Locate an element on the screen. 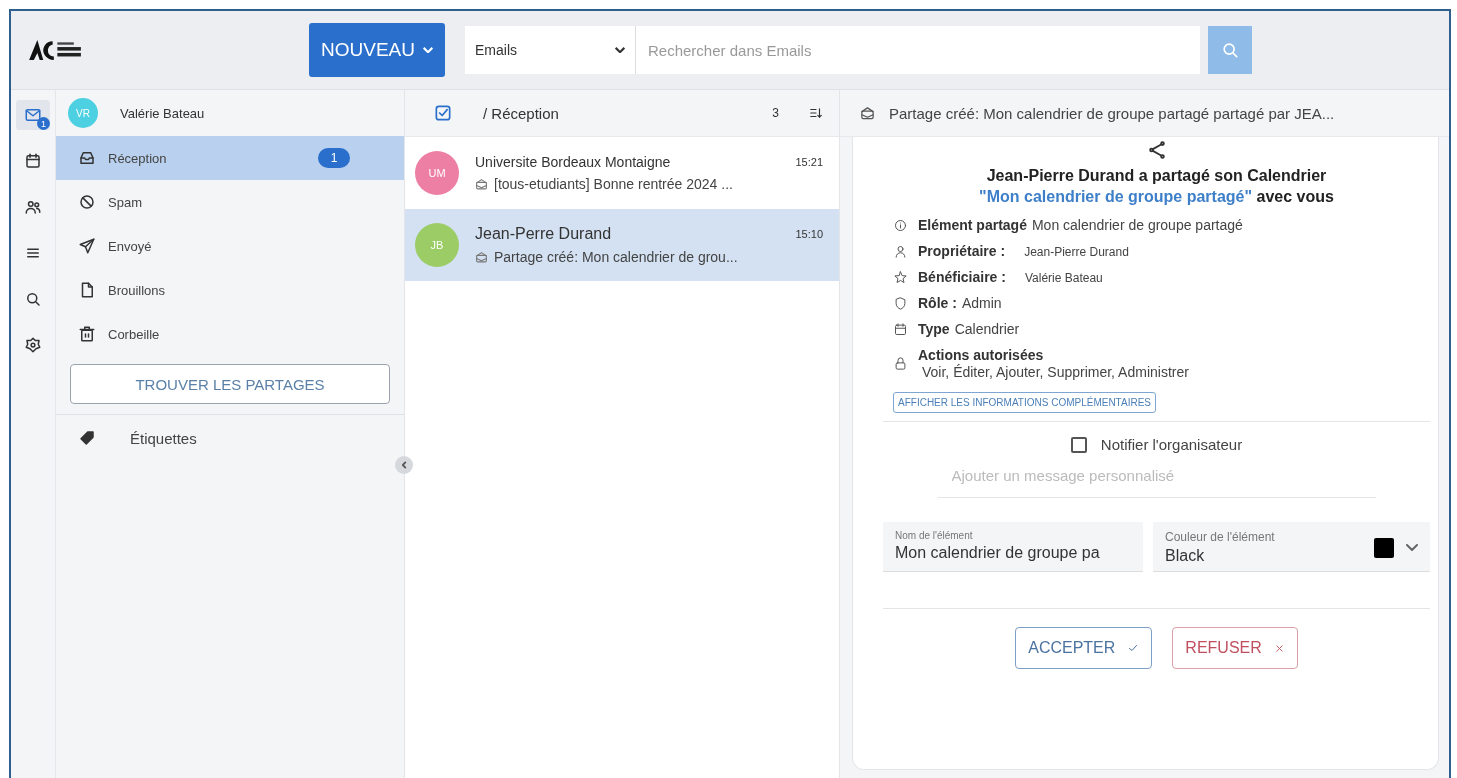 The width and height of the screenshot is (1457, 778). sort-icon is located at coordinates (816, 113).